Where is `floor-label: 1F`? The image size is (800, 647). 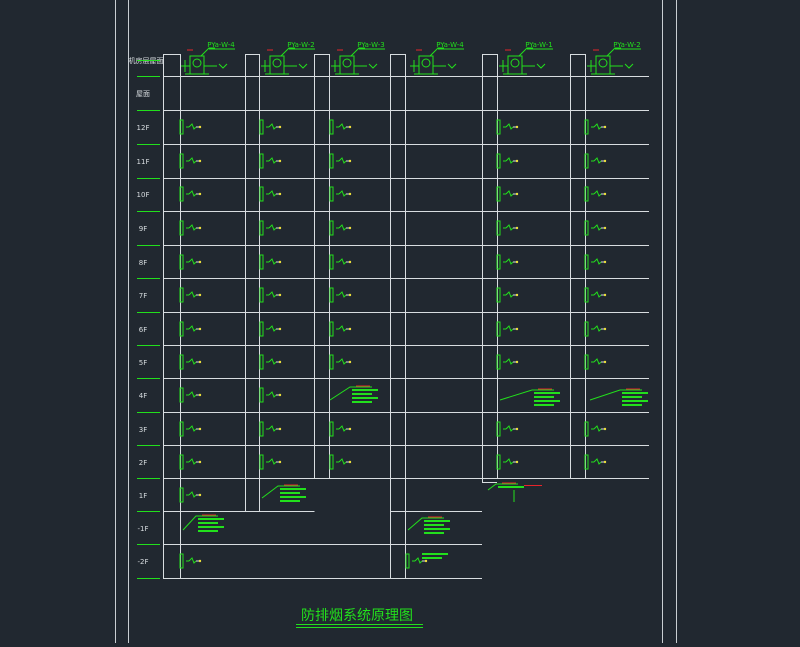
floor-label: 1F is located at coordinates (143, 496).